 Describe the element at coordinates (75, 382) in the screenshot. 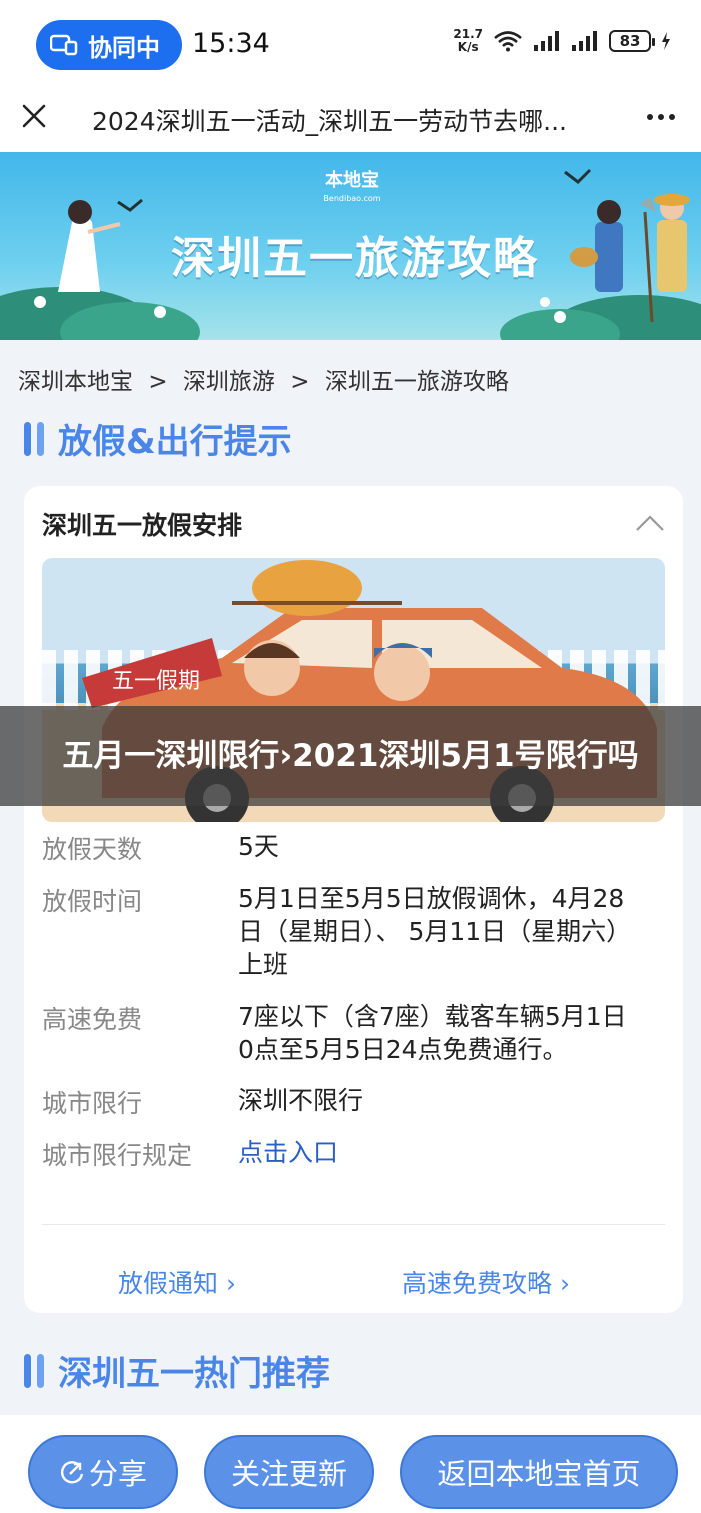

I see `breadcrumb-home: 深圳本地宝` at that location.